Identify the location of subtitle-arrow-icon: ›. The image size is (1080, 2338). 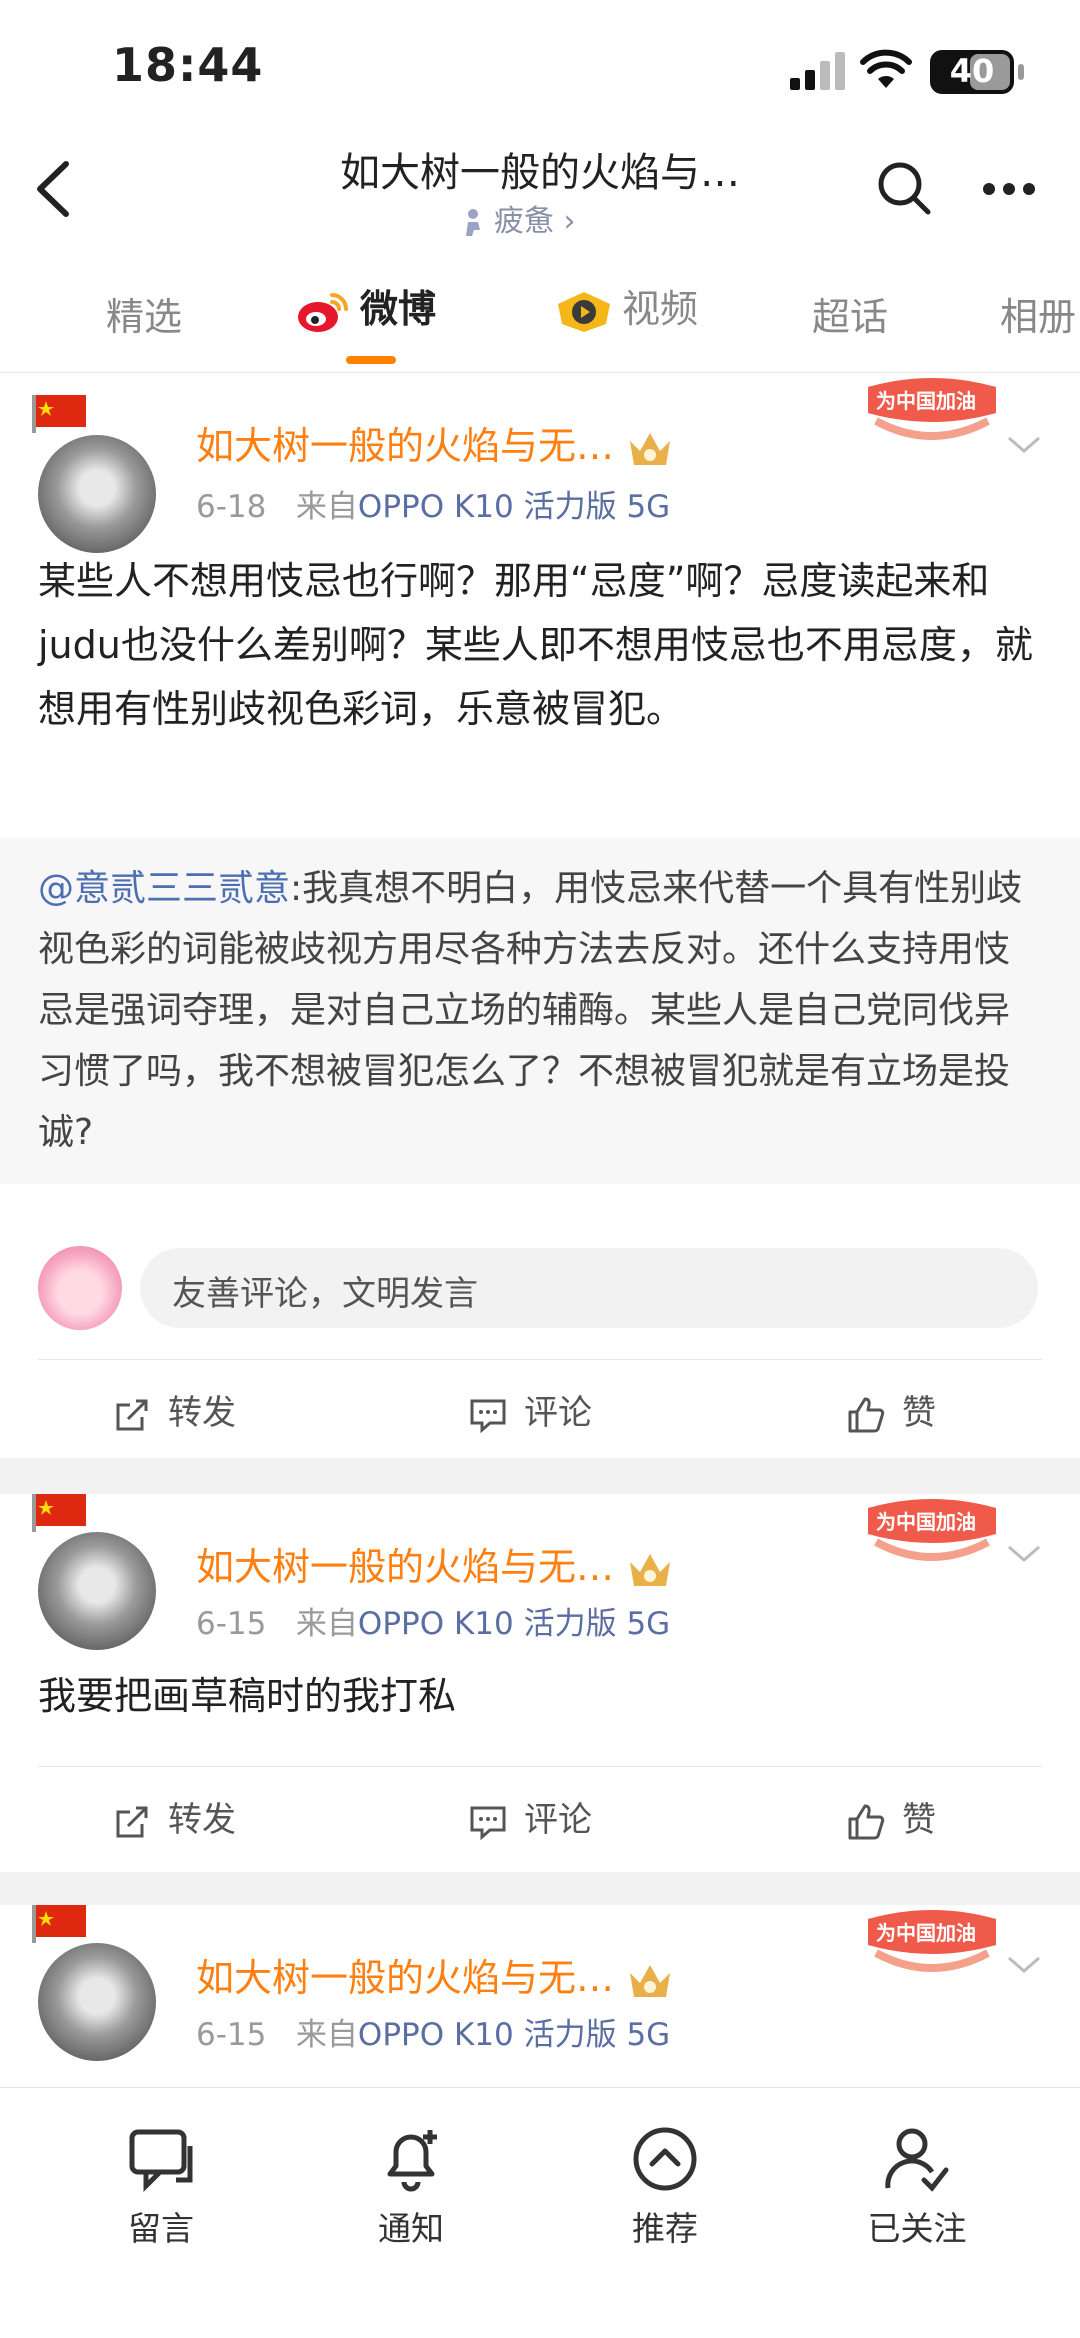
(569, 221).